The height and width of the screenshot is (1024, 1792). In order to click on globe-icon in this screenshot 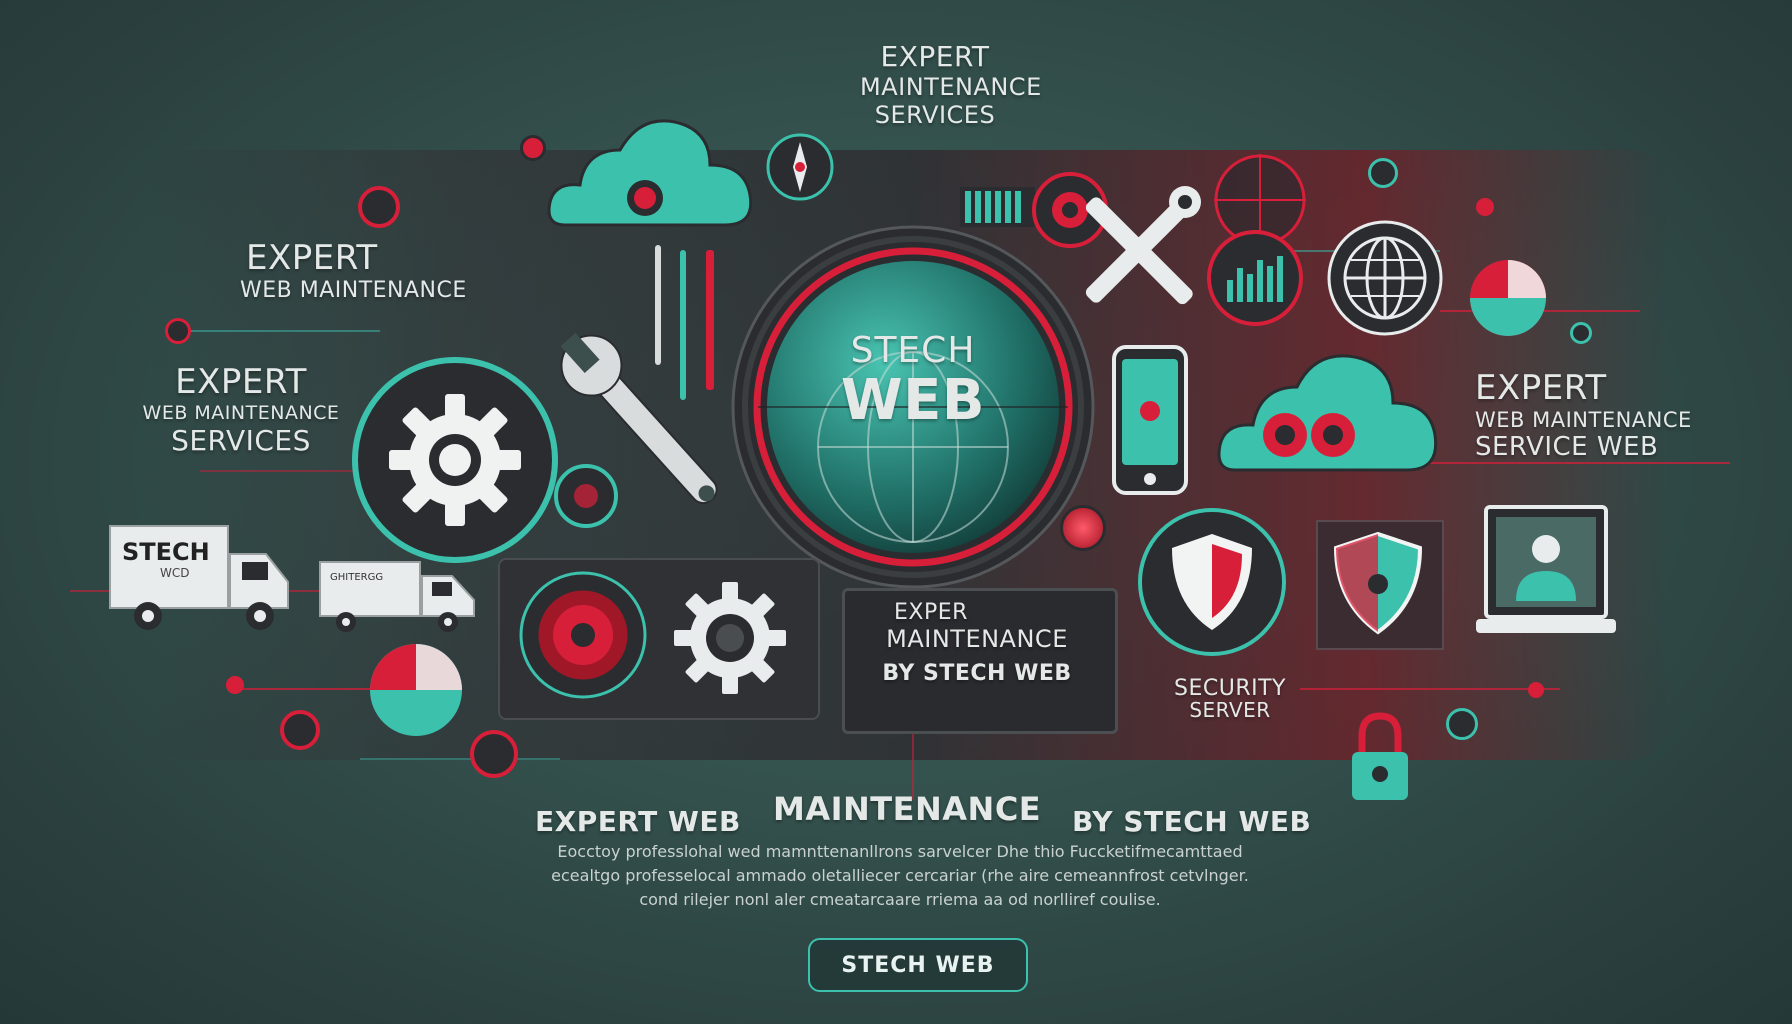, I will do `click(1385, 278)`.